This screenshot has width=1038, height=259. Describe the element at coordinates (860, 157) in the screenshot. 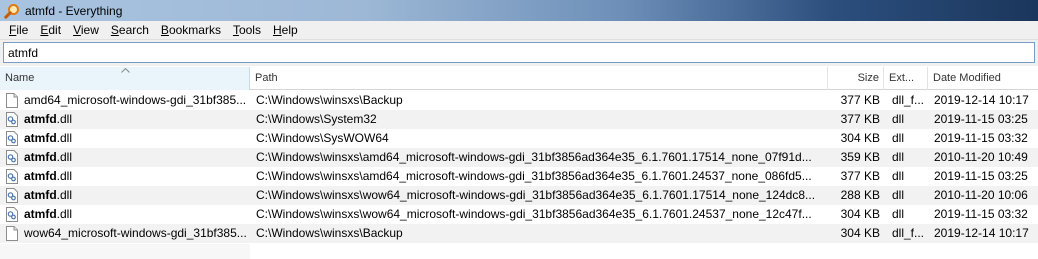

I see `file-size: 359 KB` at that location.